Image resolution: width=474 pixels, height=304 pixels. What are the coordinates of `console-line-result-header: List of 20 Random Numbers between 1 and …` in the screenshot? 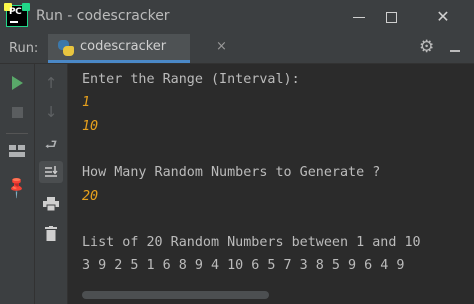 It's located at (251, 242).